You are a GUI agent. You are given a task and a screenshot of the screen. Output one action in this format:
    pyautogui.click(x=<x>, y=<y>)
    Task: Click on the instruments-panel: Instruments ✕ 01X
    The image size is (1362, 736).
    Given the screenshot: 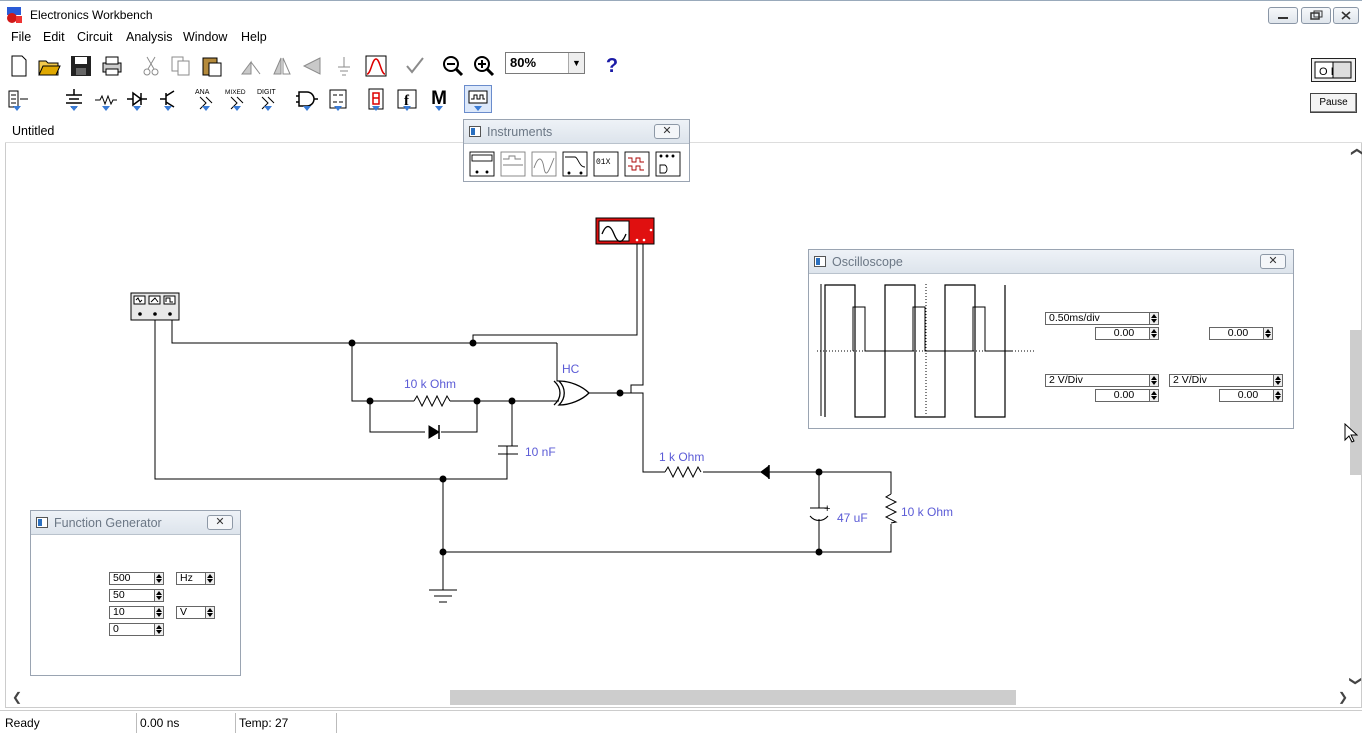 What is the action you would take?
    pyautogui.click(x=576, y=150)
    